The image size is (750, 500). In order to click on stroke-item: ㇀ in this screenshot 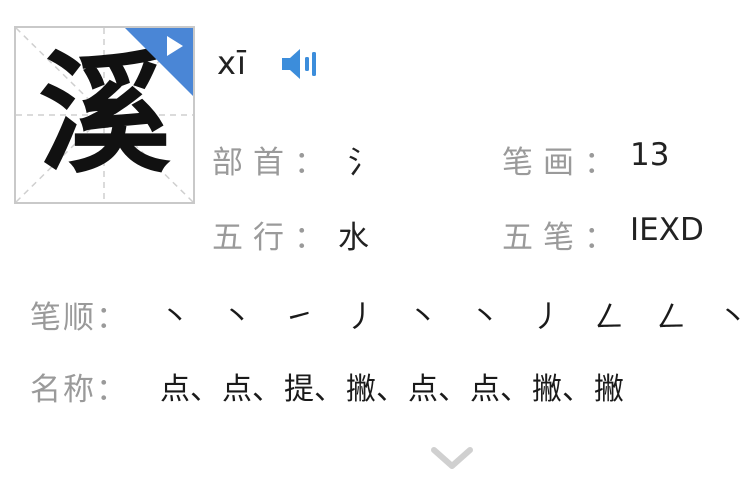, I will do `click(299, 317)`.